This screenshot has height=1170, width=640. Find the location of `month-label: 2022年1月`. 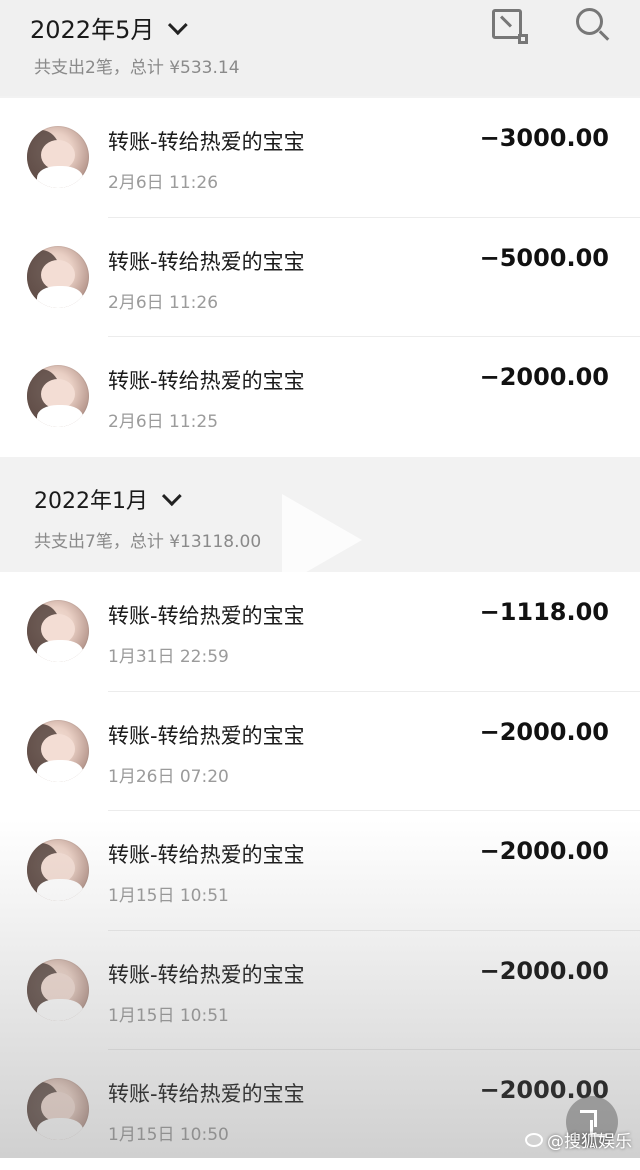

month-label: 2022年1月 is located at coordinates (91, 501).